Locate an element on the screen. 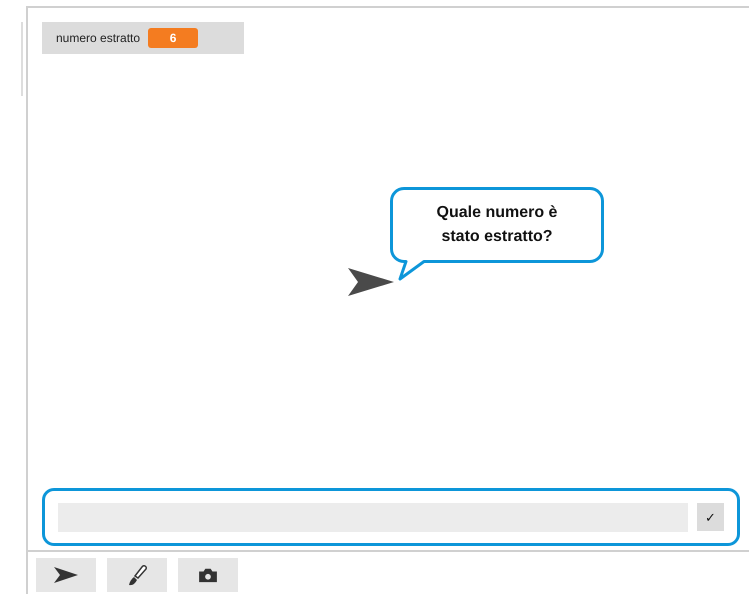 The width and height of the screenshot is (749, 594). brush-icon is located at coordinates (137, 575).